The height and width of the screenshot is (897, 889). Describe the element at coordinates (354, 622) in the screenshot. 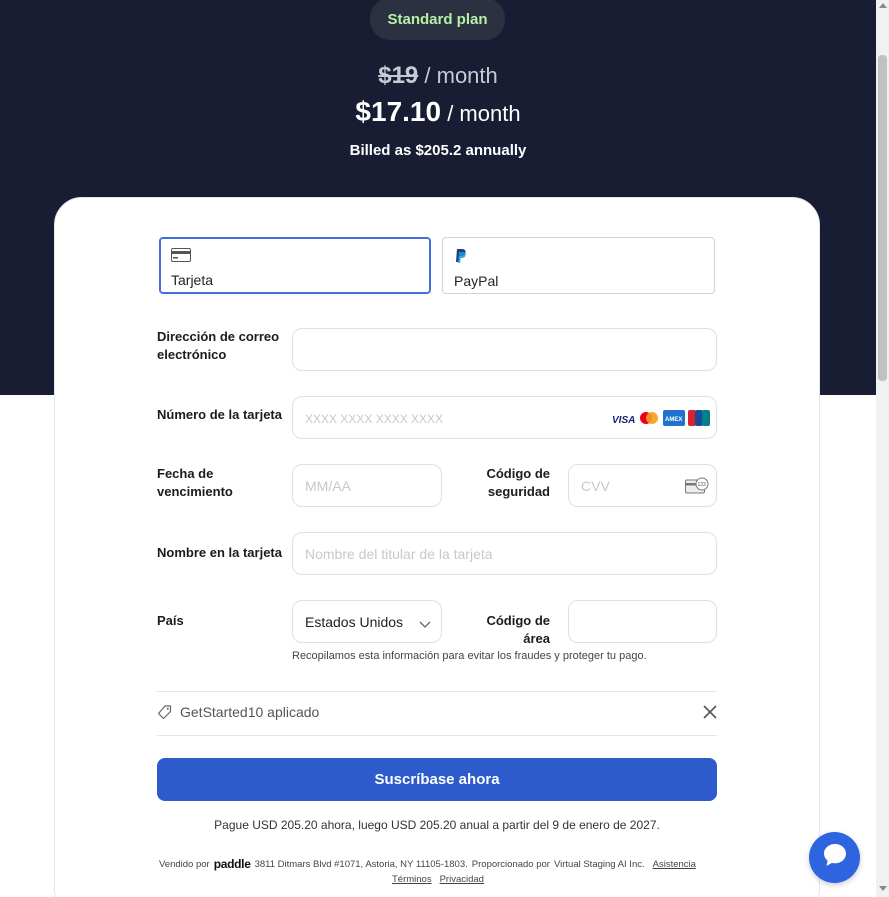

I see `country-value: Estados Unidos` at that location.